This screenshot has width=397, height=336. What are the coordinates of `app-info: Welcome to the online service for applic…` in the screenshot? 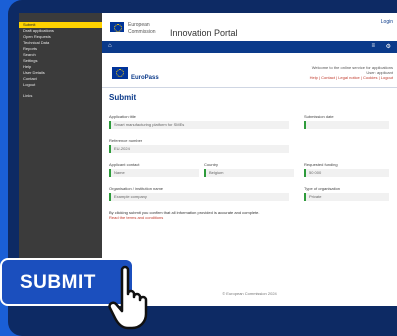 It's located at (333, 72).